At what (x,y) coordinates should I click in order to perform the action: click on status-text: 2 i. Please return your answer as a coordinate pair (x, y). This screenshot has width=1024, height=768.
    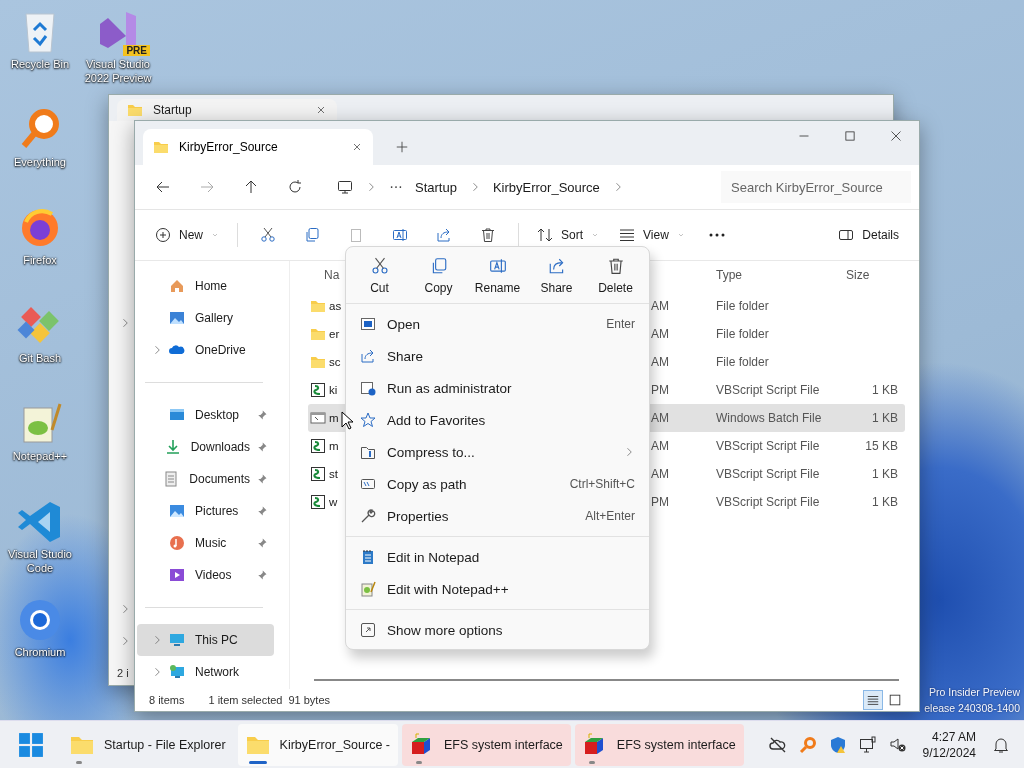
    Looking at the image, I should click on (123, 673).